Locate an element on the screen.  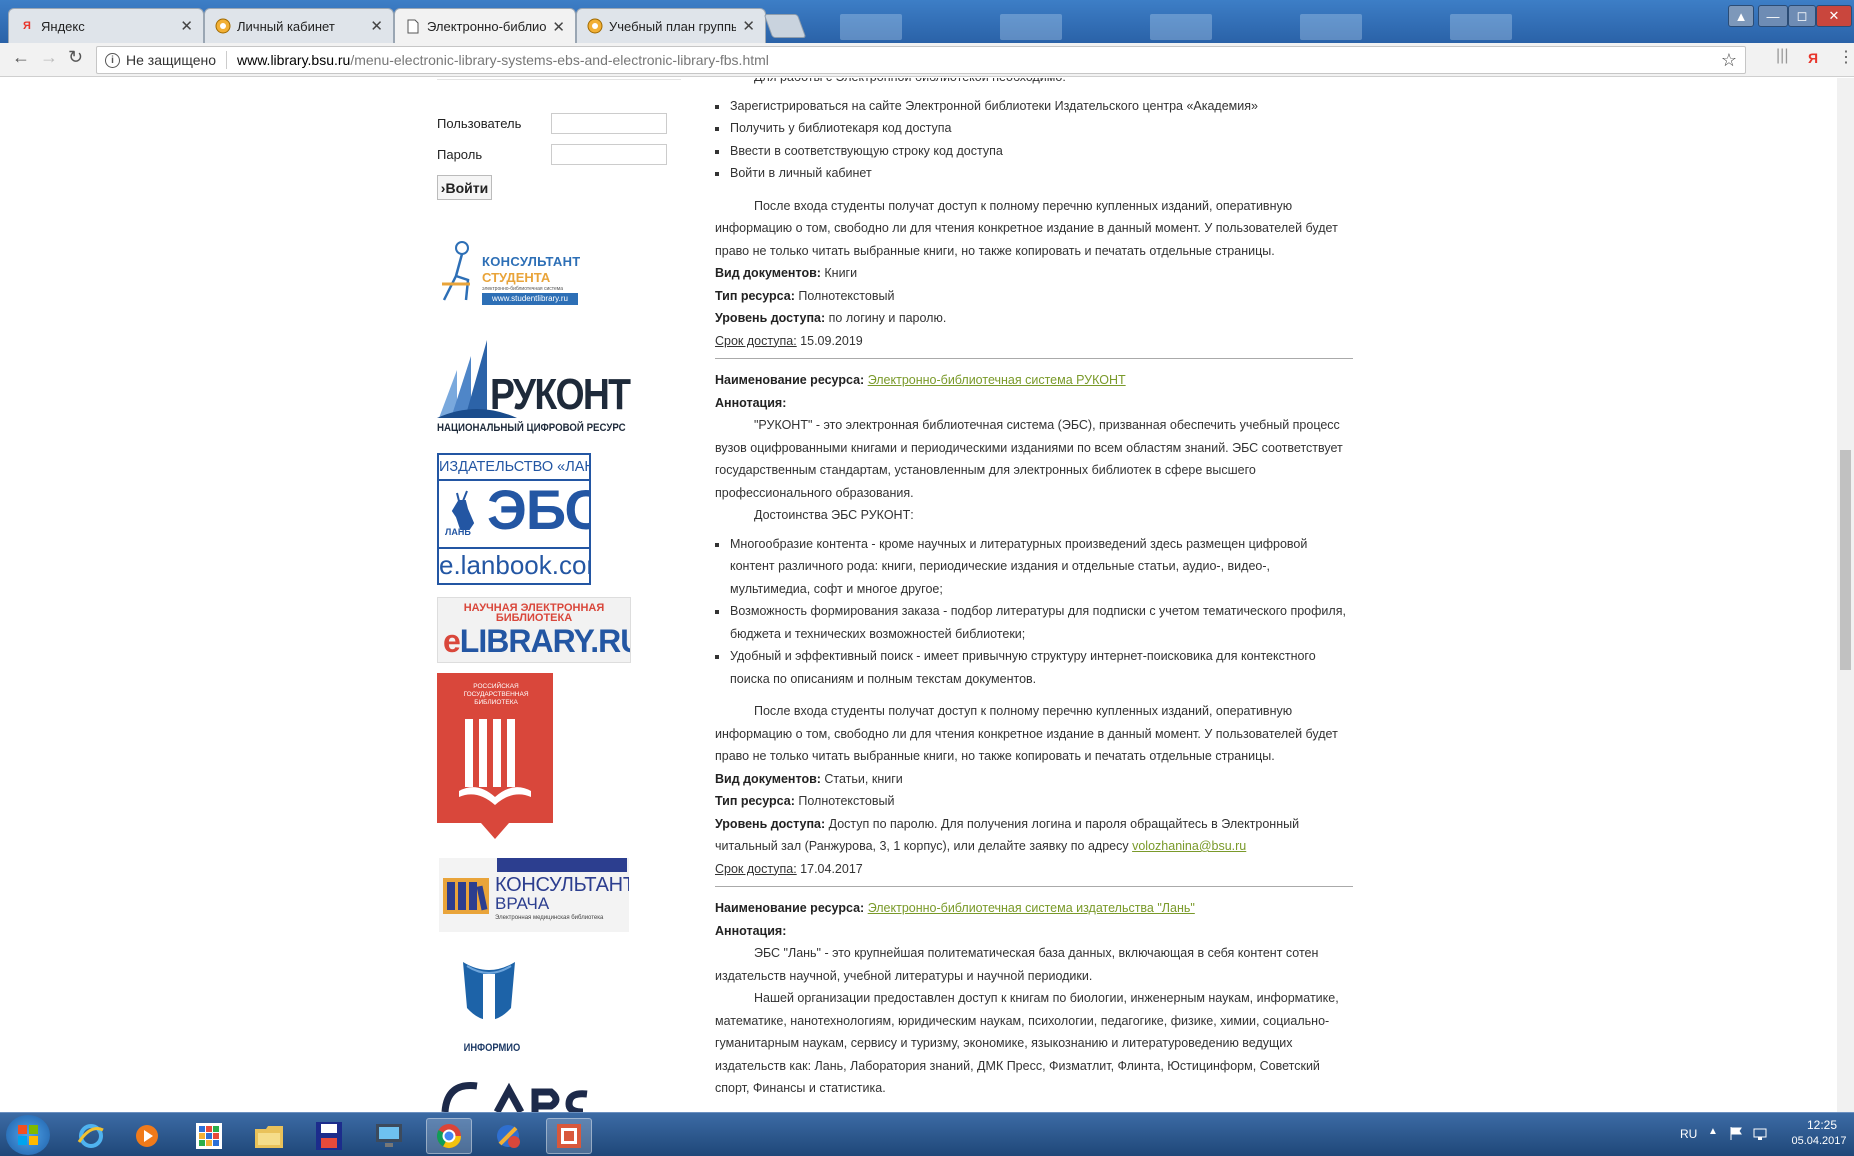
password-field is located at coordinates (609, 154).